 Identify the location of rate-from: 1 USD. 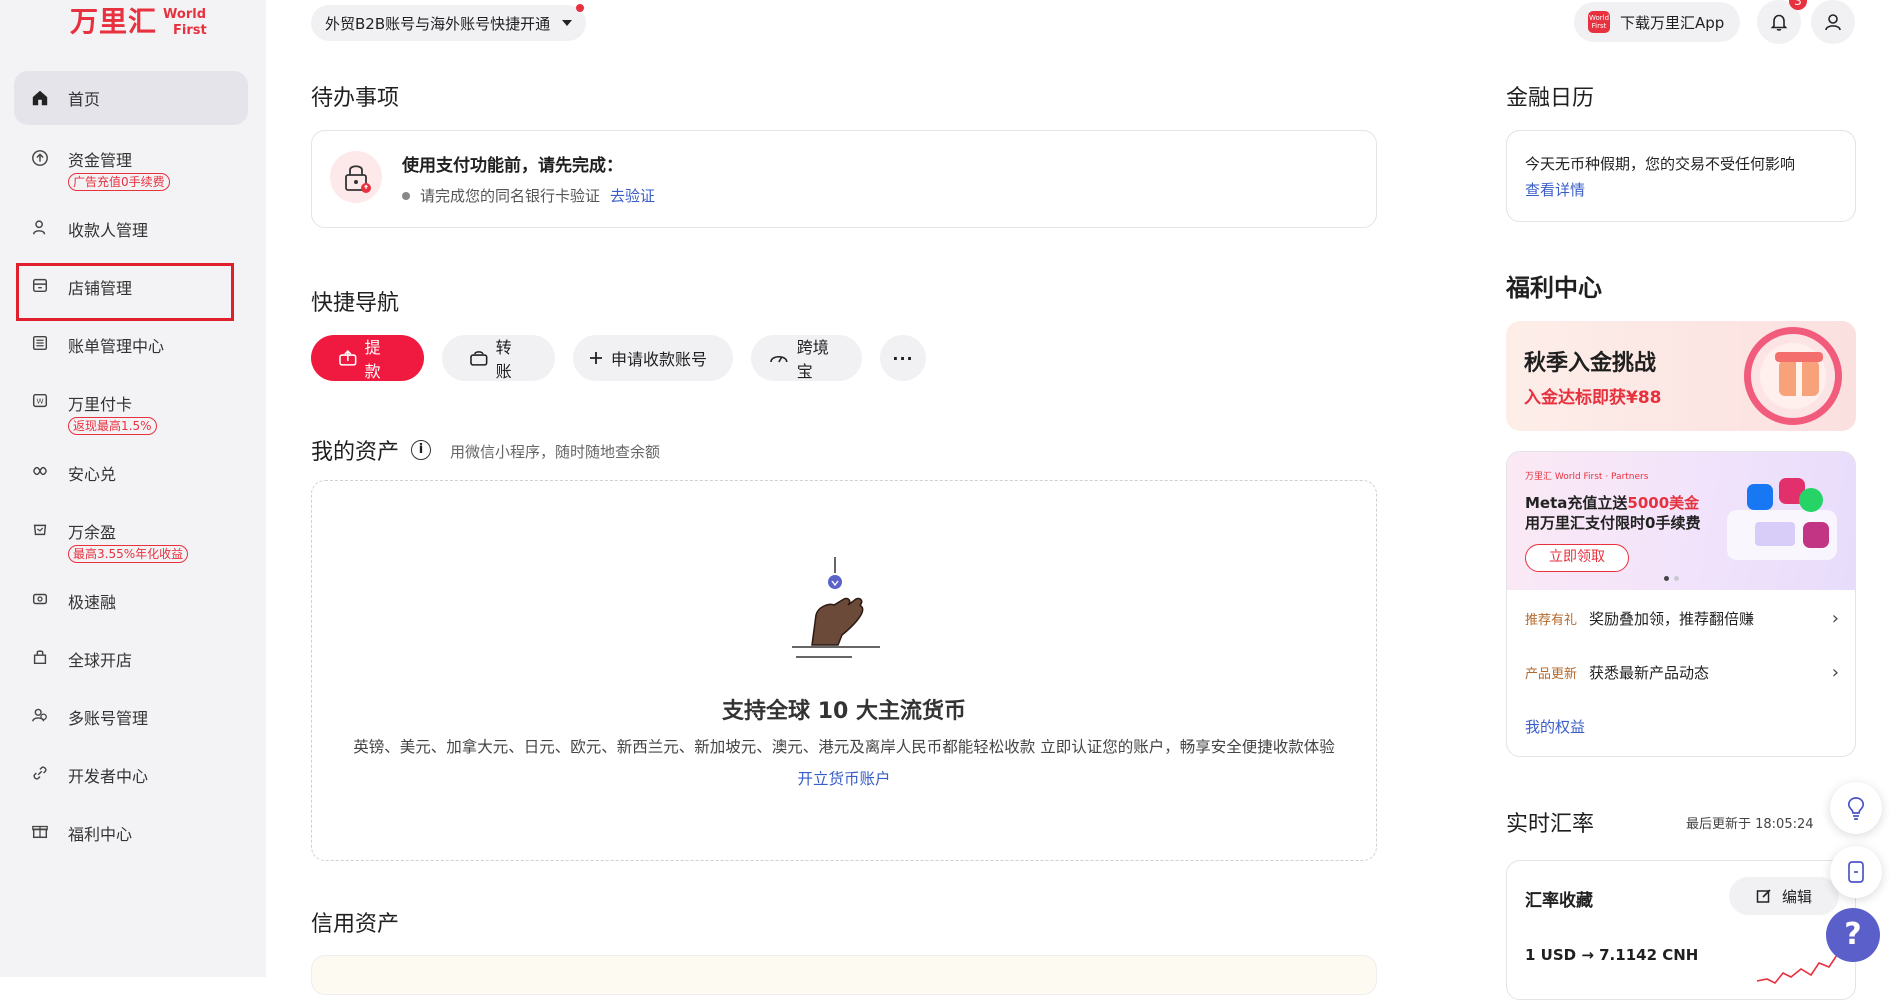
(1551, 955).